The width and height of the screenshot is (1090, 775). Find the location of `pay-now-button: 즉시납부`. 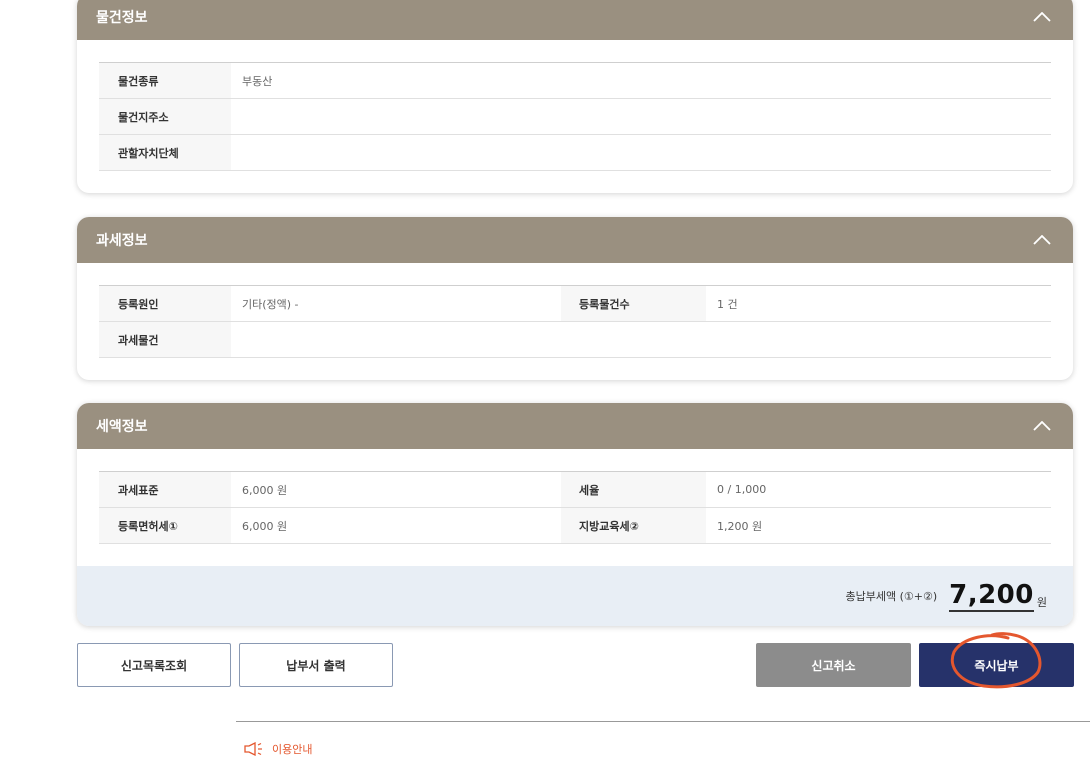

pay-now-button: 즉시납부 is located at coordinates (996, 665).